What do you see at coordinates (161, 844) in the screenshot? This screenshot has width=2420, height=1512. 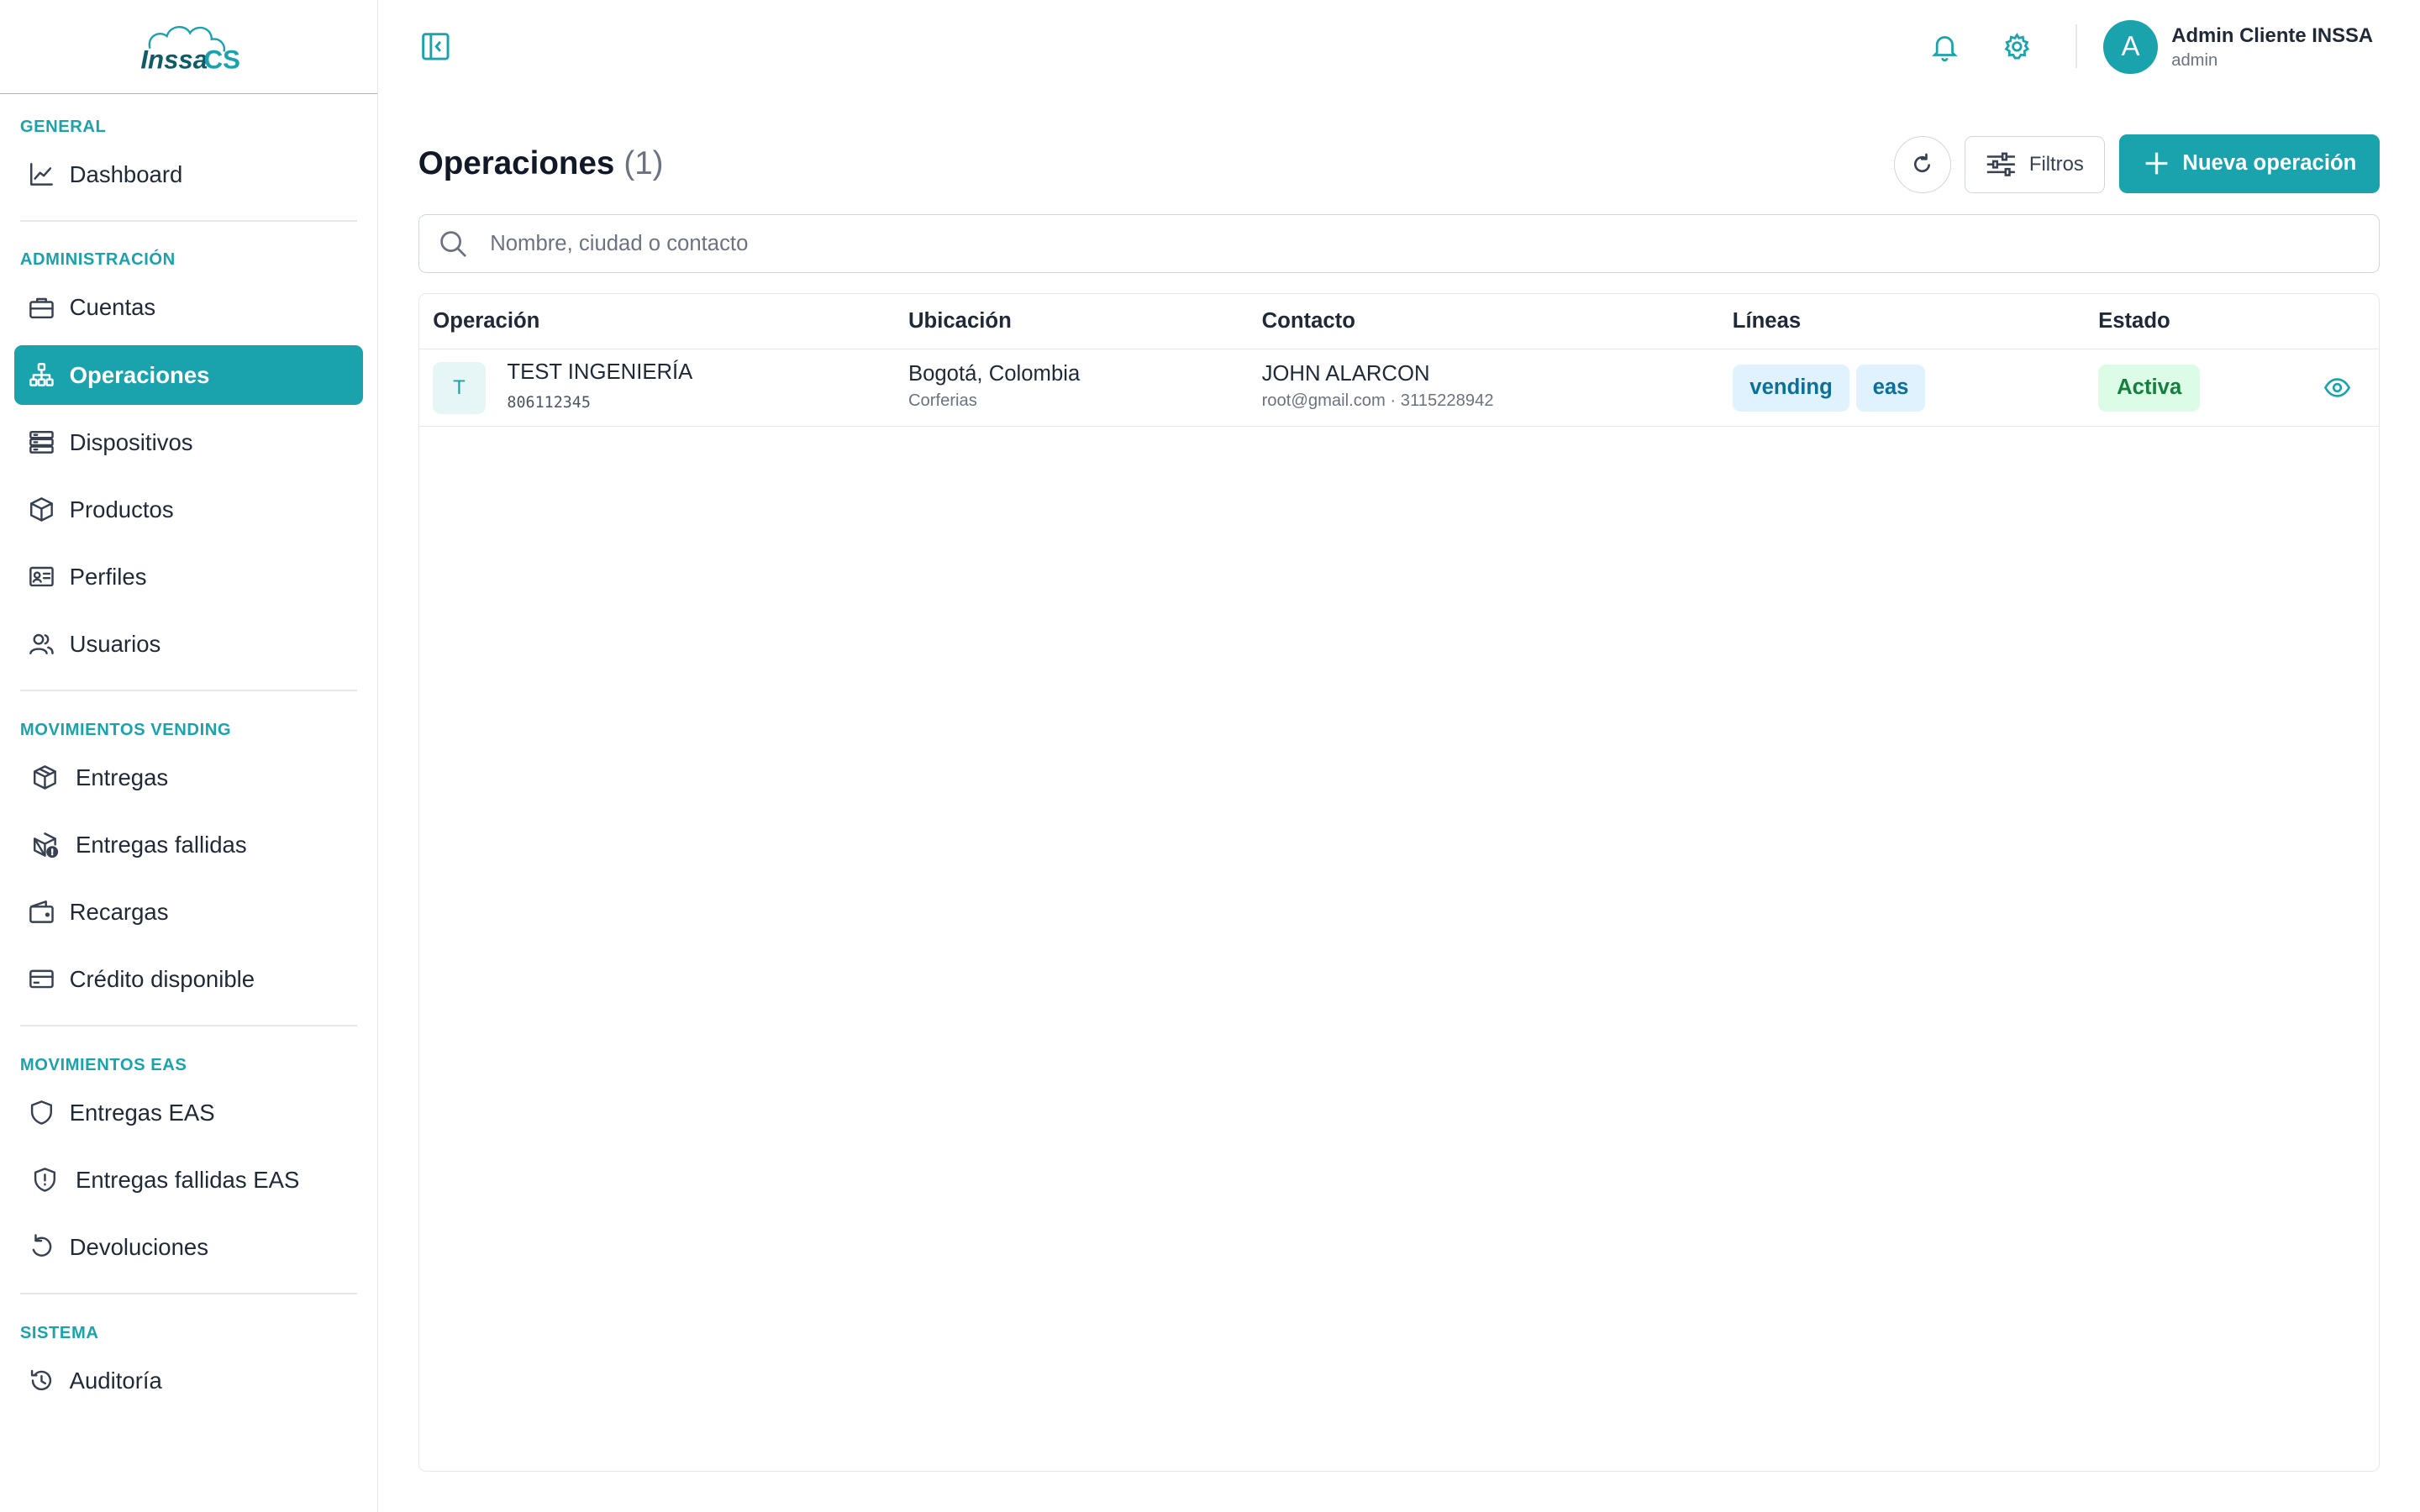 I see `sidebar-item-label: Entregas fallidas` at bounding box center [161, 844].